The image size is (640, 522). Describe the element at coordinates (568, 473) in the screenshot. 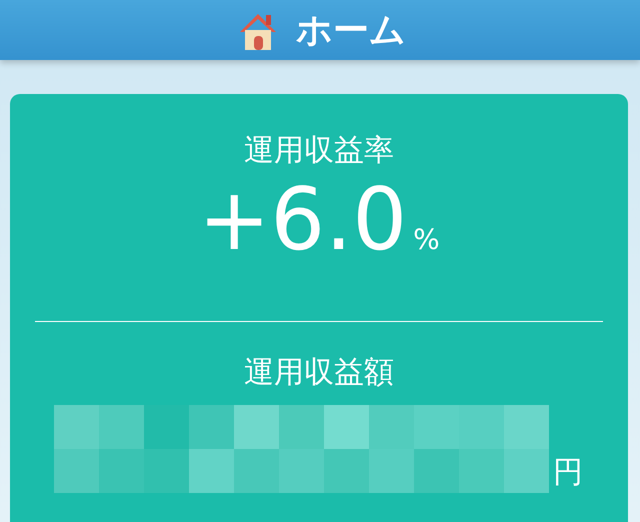

I see `yen-unit: 円` at that location.